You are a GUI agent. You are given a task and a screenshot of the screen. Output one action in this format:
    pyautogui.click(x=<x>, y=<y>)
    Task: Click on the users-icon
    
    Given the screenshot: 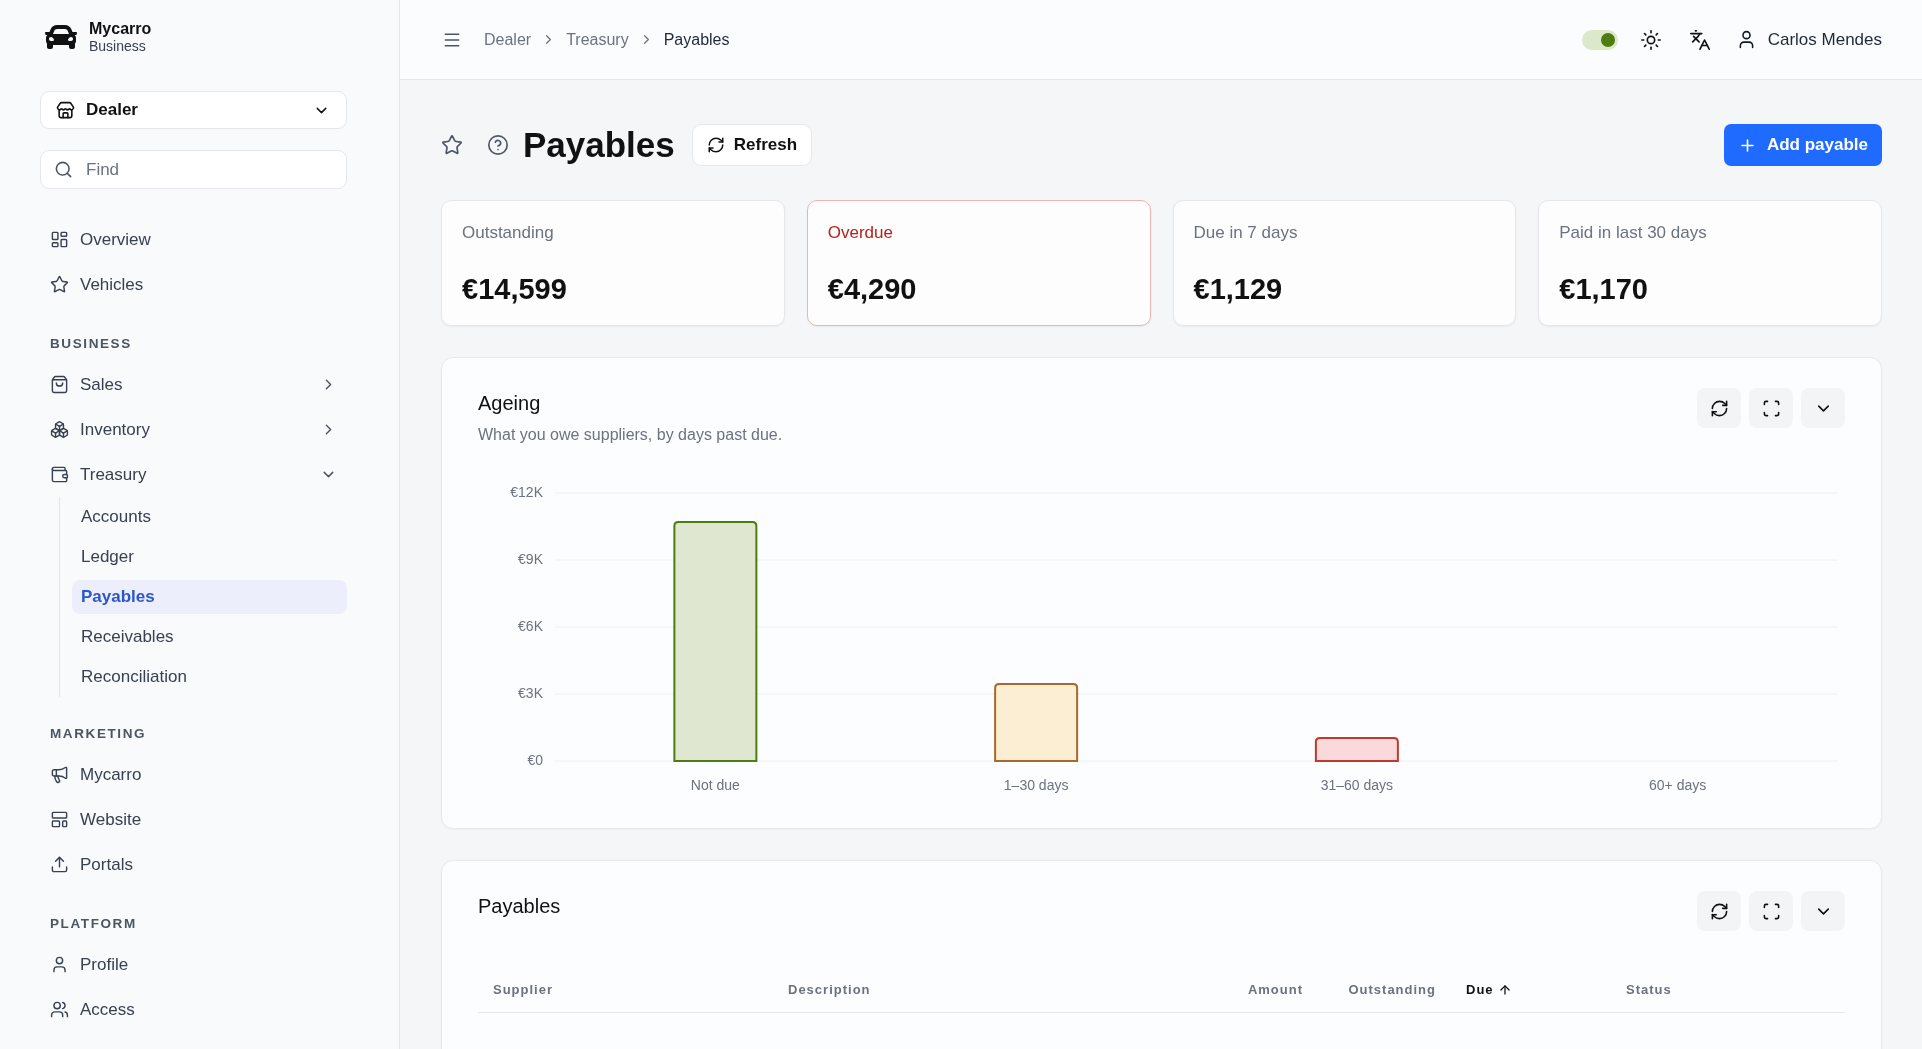 What is the action you would take?
    pyautogui.click(x=59, y=1009)
    